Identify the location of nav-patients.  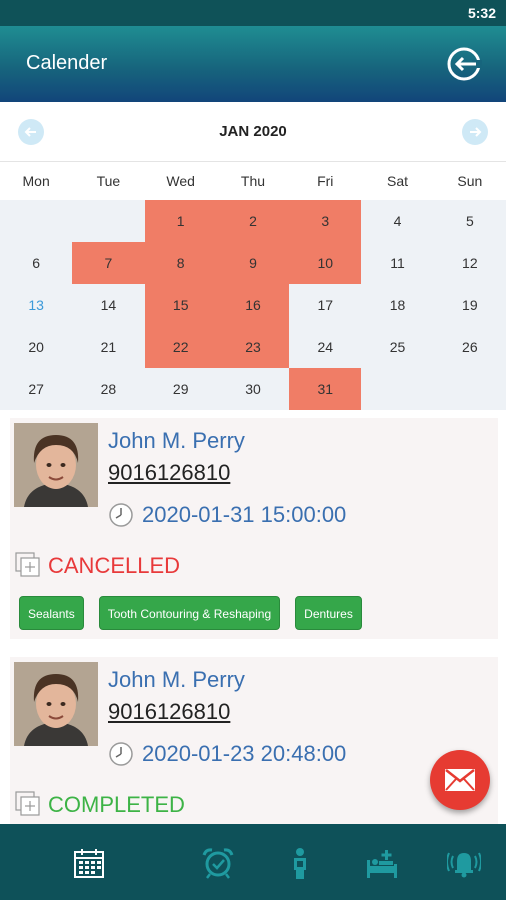
(300, 863).